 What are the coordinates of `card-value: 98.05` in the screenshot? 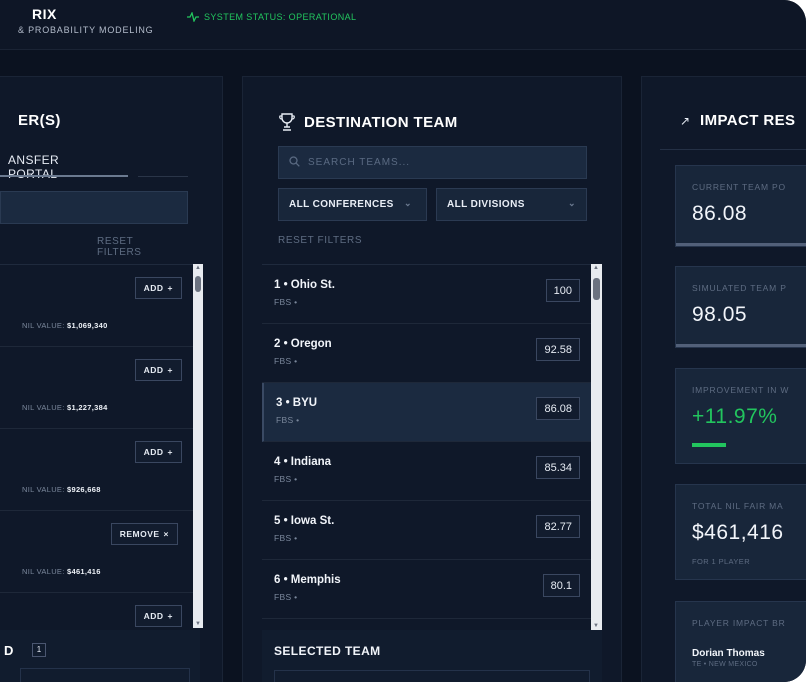 It's located at (720, 314).